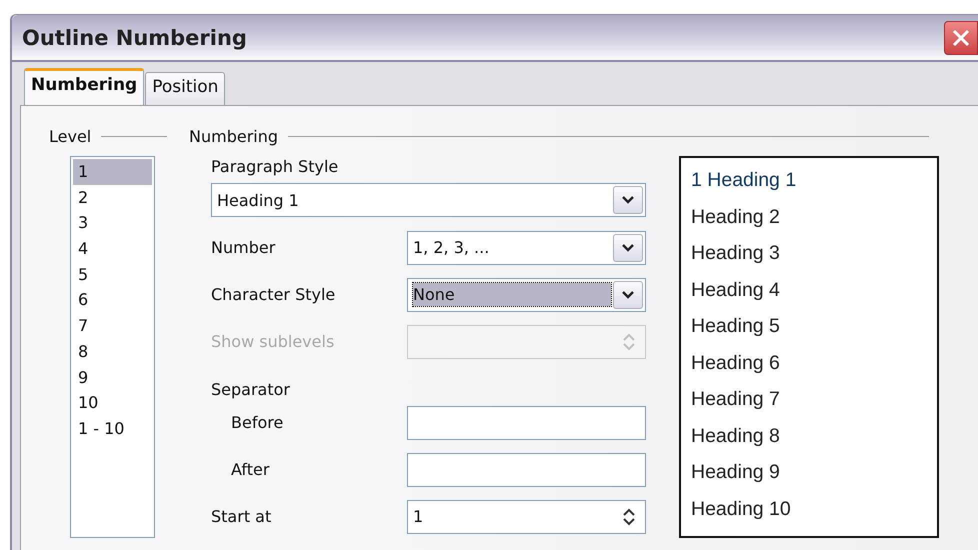  Describe the element at coordinates (134, 38) in the screenshot. I see `window-title: Outline Numbering` at that location.